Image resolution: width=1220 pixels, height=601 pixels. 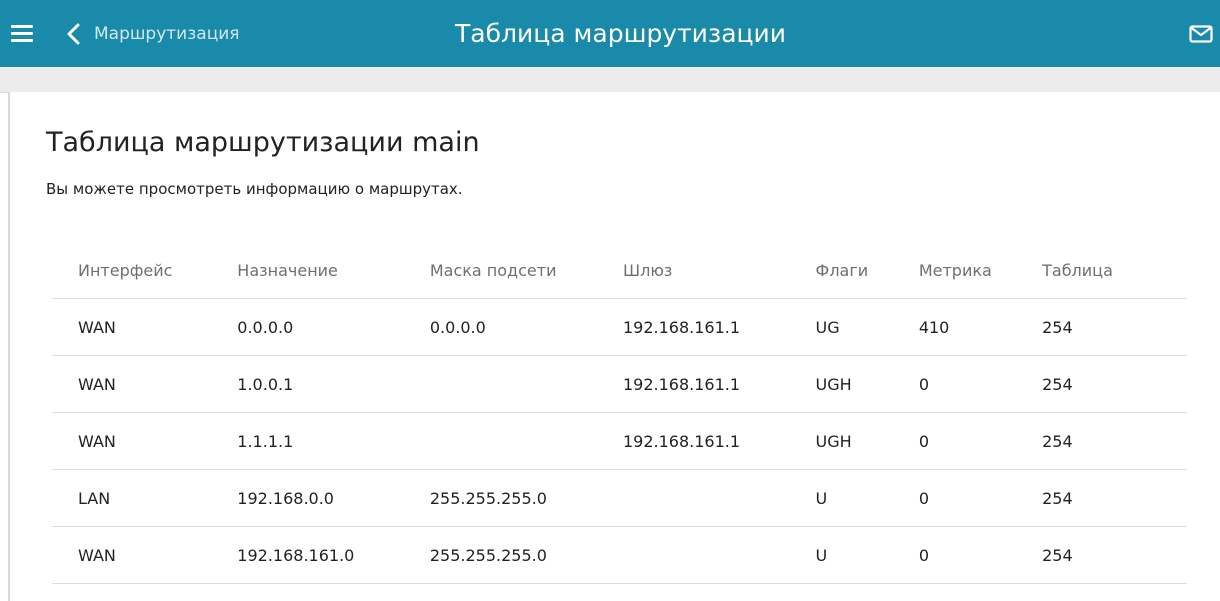 What do you see at coordinates (1101, 270) in the screenshot?
I see `column-header-table: Таблица` at bounding box center [1101, 270].